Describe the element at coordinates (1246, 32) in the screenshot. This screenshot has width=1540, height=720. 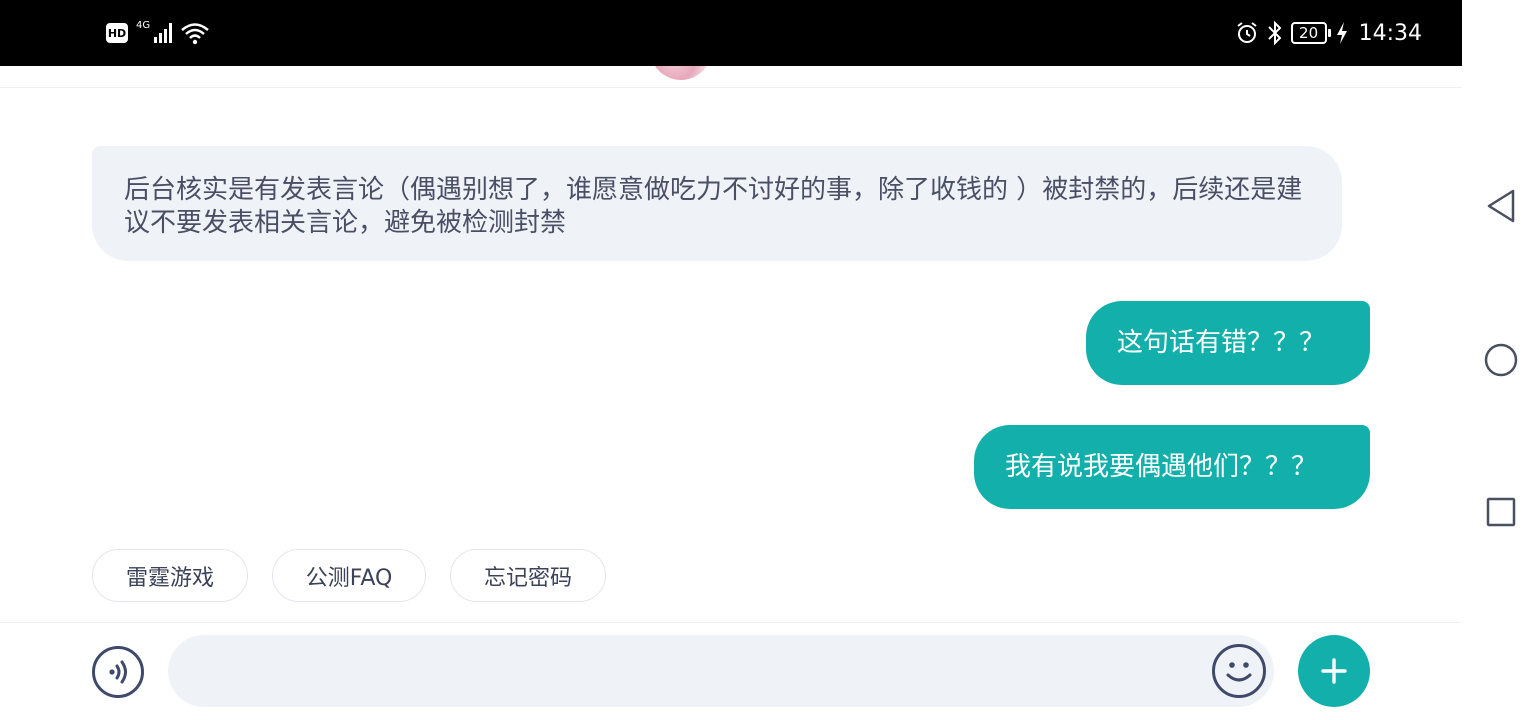
I see `alarm-icon` at that location.